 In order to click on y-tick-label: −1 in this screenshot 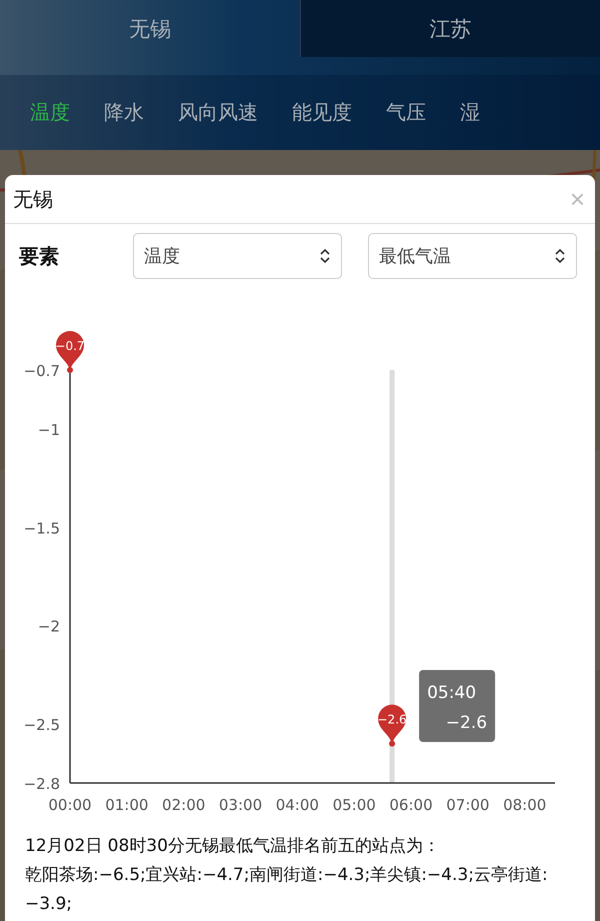, I will do `click(49, 430)`.